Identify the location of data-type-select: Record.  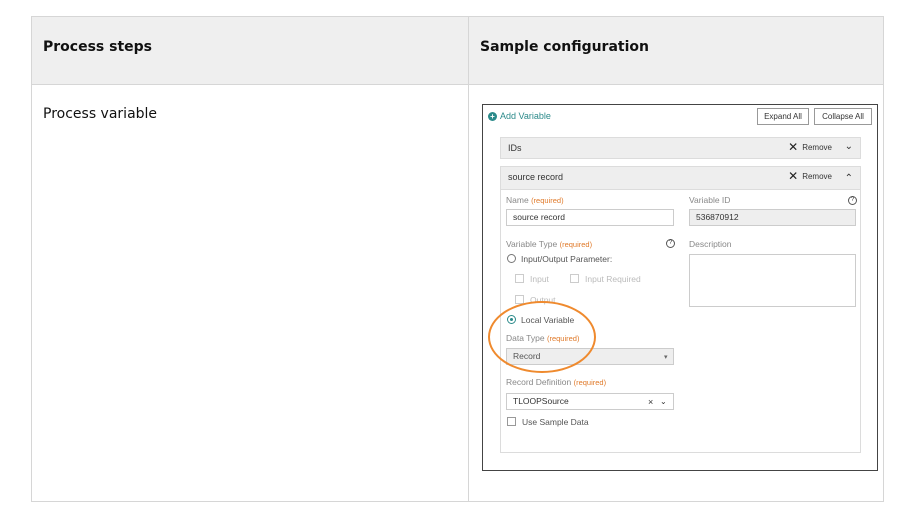
(590, 356).